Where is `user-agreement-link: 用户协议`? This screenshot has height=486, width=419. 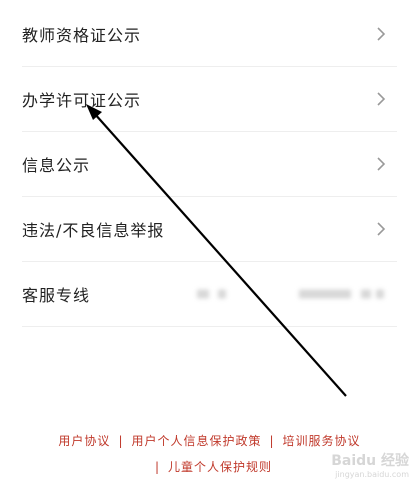
user-agreement-link: 用户协议 is located at coordinates (84, 441).